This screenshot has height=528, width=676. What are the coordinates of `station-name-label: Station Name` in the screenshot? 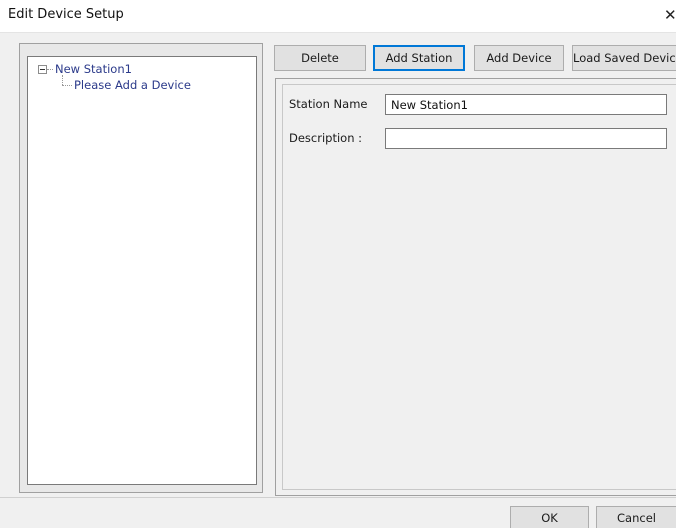 It's located at (328, 104).